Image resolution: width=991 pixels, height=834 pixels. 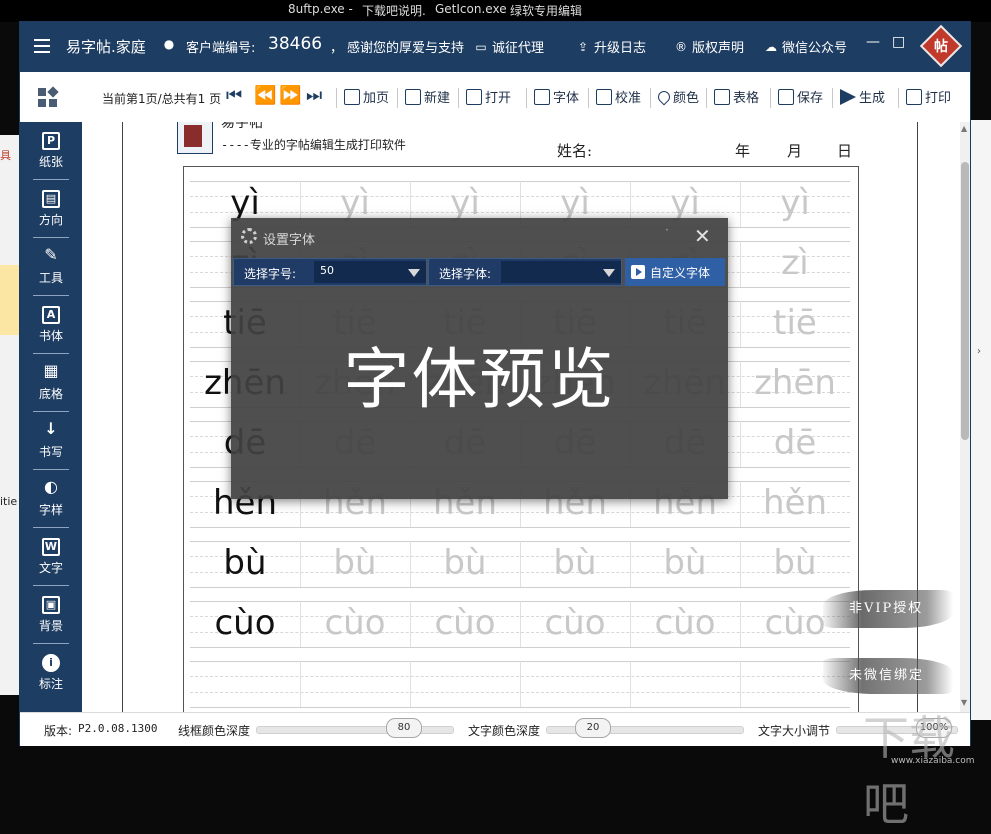 What do you see at coordinates (795, 504) in the screenshot?
I see `practice-cell-trace: hěn` at bounding box center [795, 504].